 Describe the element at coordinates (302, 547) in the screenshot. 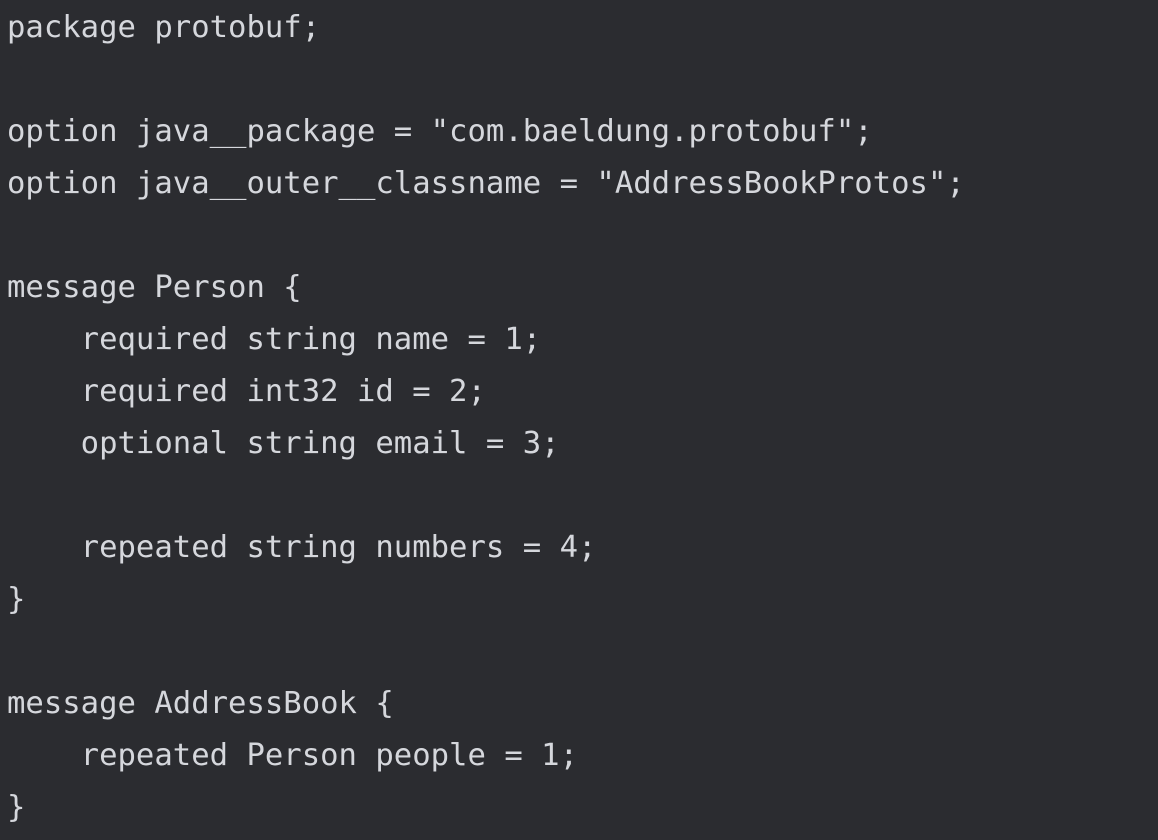

I see `code-line-11: repeated string numbers = 4;` at that location.